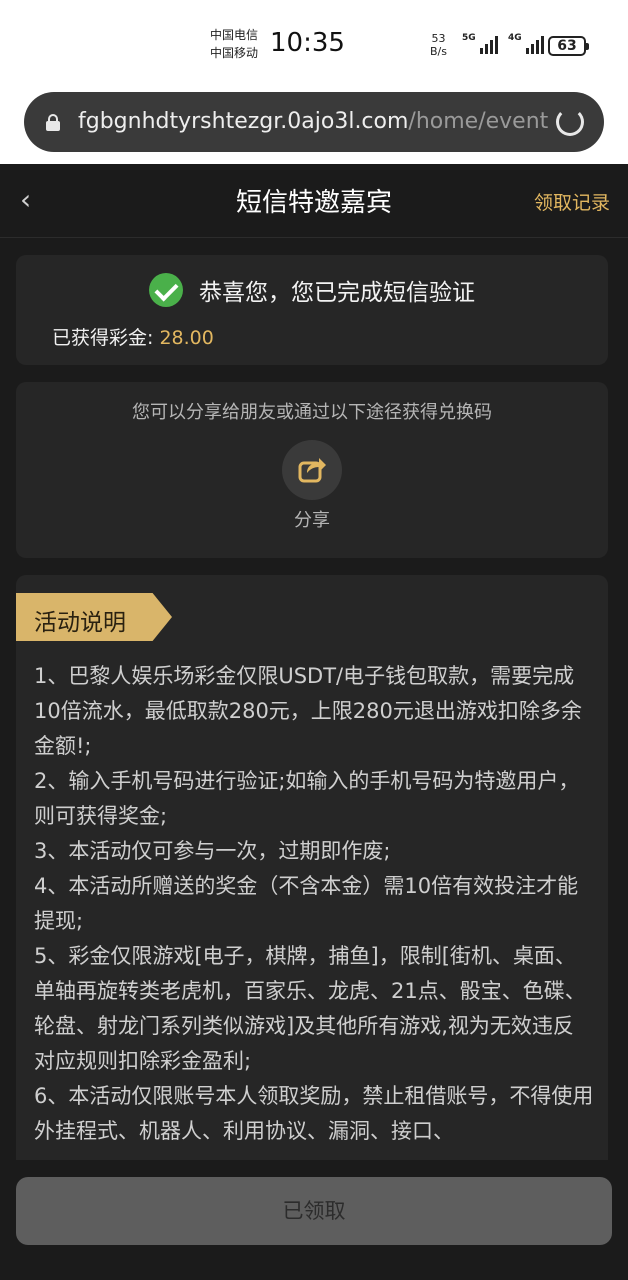 The image size is (628, 1280). Describe the element at coordinates (337, 293) in the screenshot. I see `success-message: 恭喜您，您已完成短信验证` at that location.